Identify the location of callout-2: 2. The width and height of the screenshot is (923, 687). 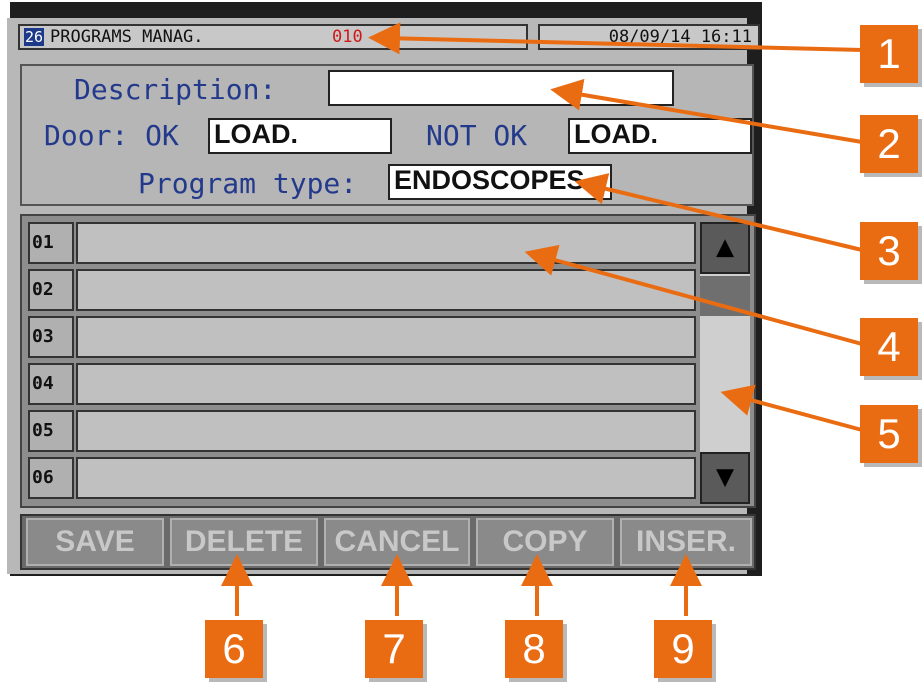
(889, 144).